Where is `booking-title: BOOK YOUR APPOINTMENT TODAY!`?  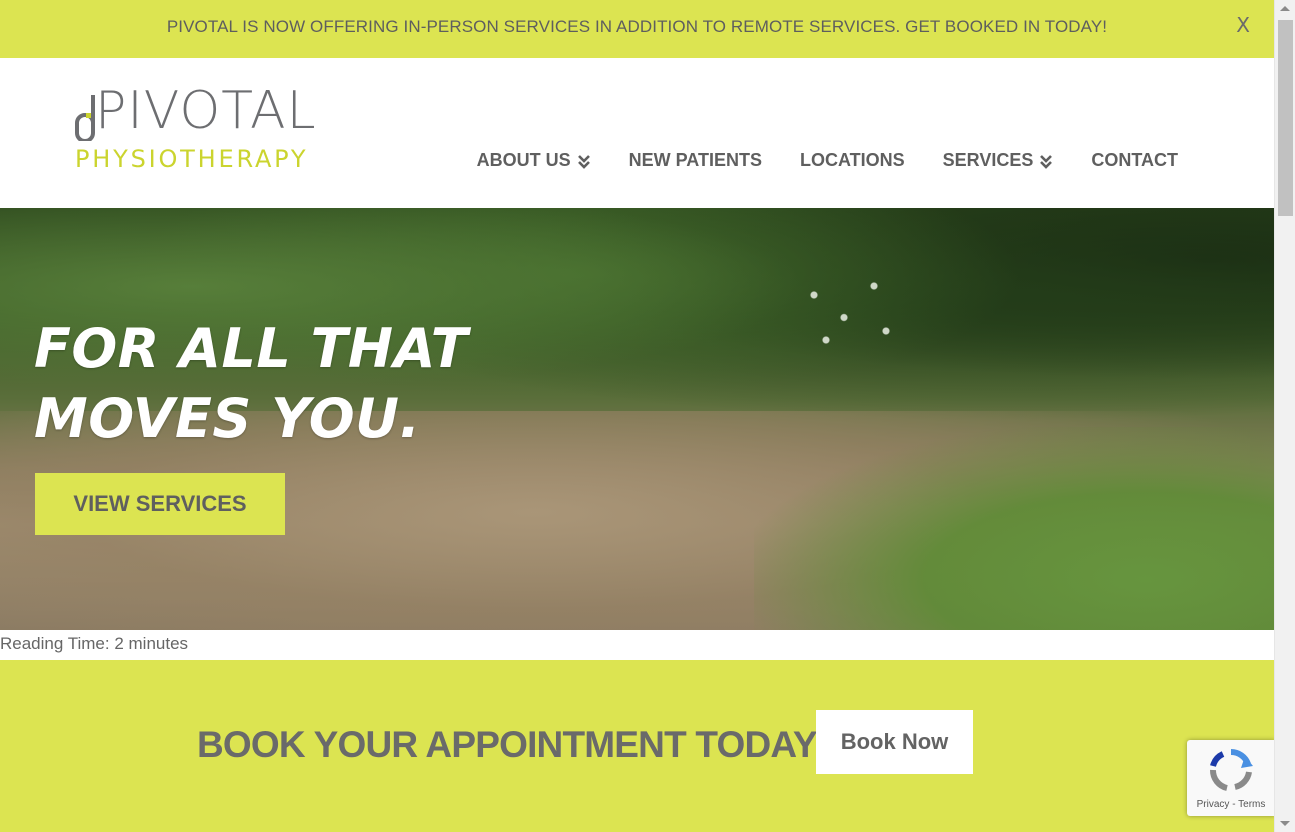 booking-title: BOOK YOUR APPOINTMENT TODAY! is located at coordinates (513, 744).